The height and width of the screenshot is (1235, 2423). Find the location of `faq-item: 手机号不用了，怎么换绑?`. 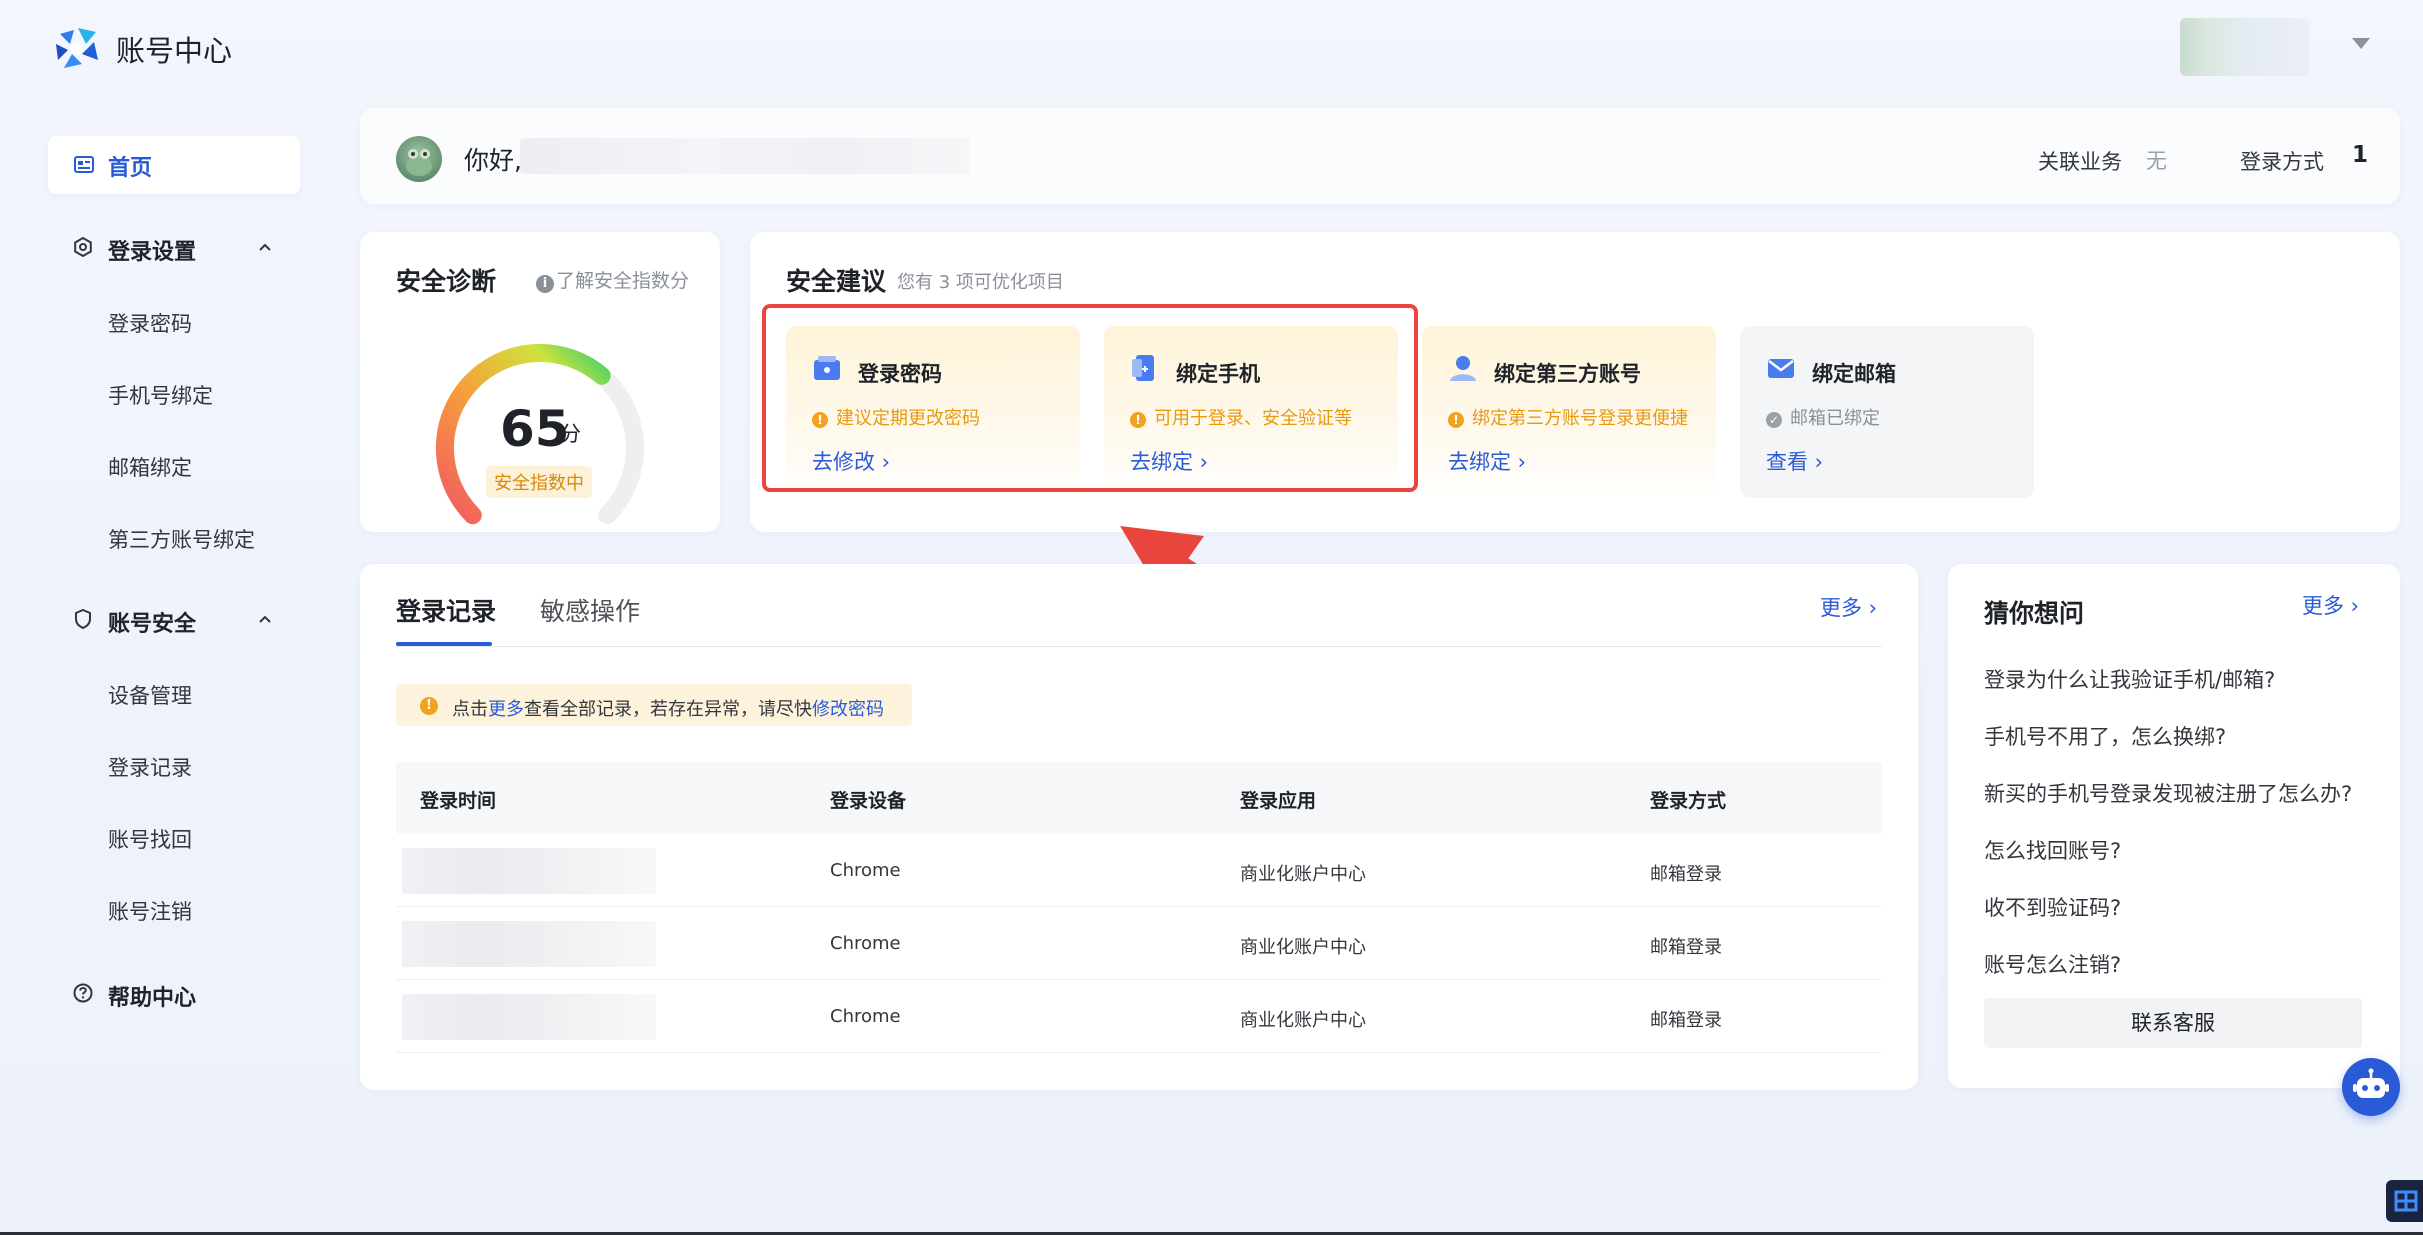

faq-item: 手机号不用了，怎么换绑? is located at coordinates (2105, 736).